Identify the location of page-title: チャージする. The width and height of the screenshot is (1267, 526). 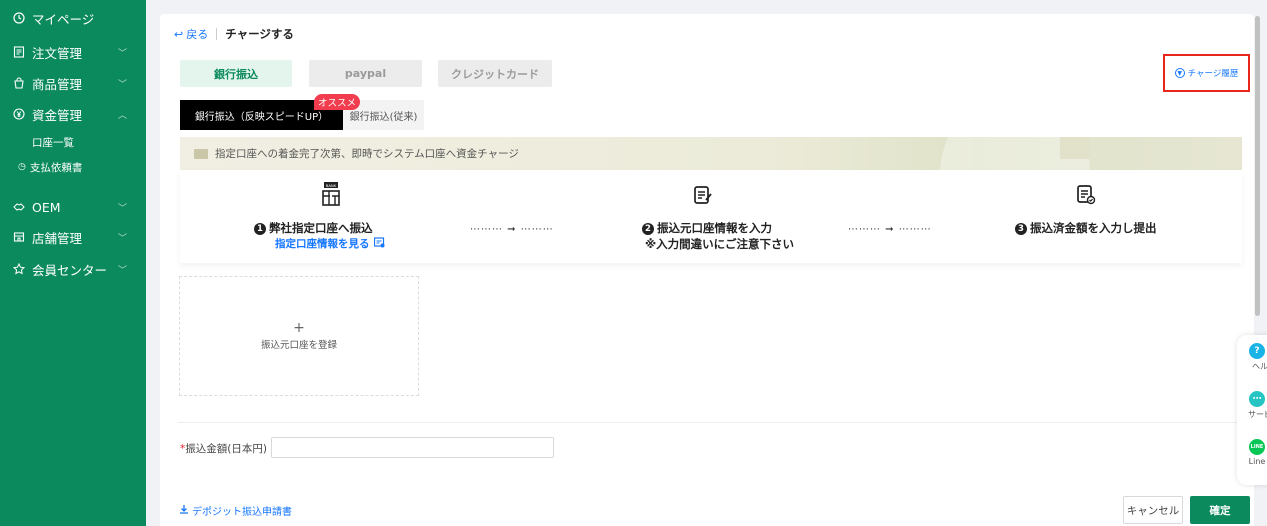
(259, 34).